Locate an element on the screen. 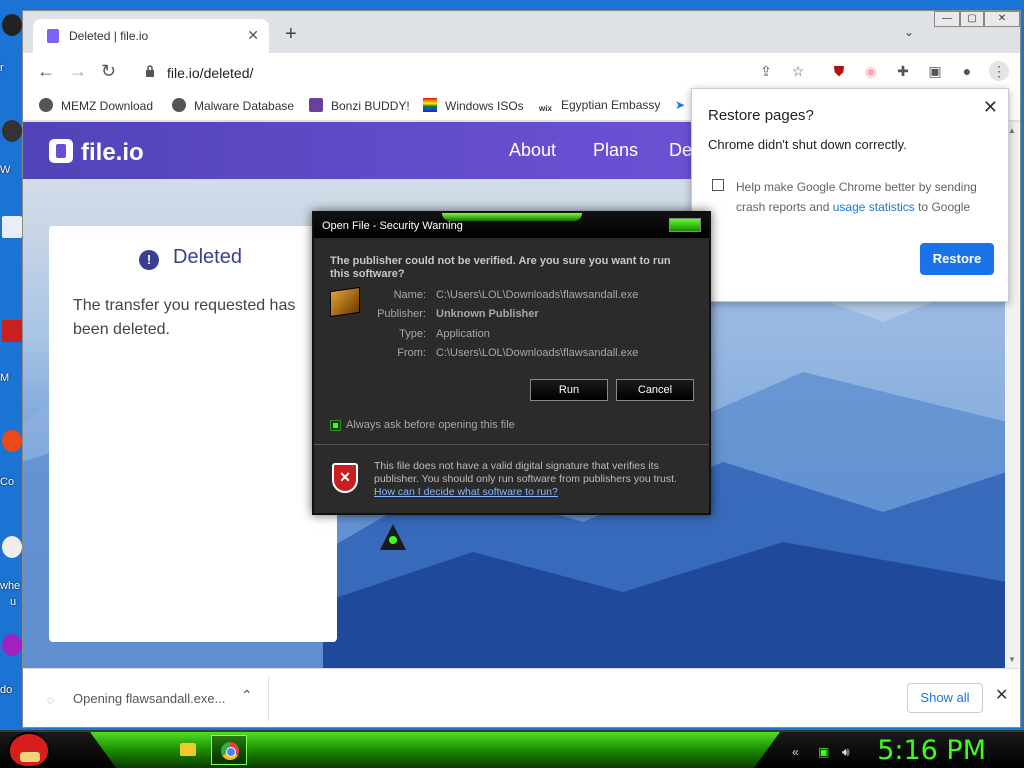  crash-report-checkbox is located at coordinates (718, 185).